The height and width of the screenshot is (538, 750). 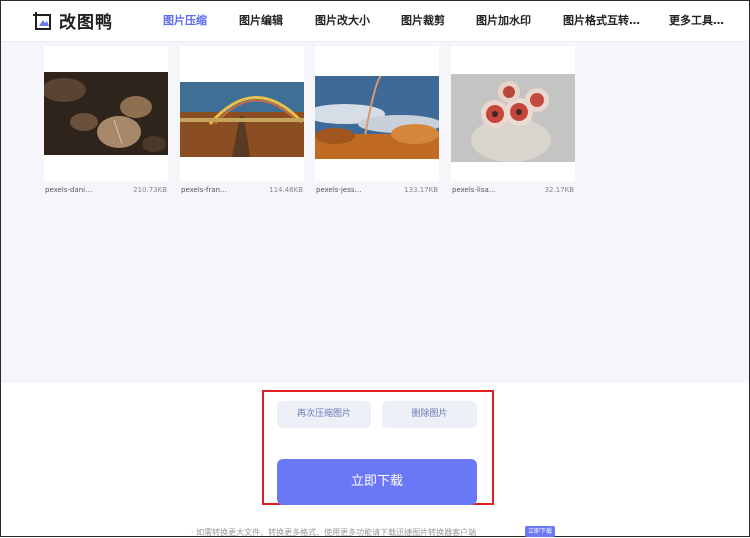 I want to click on image-card: pexels-fran… 114.48KB, so click(x=242, y=120).